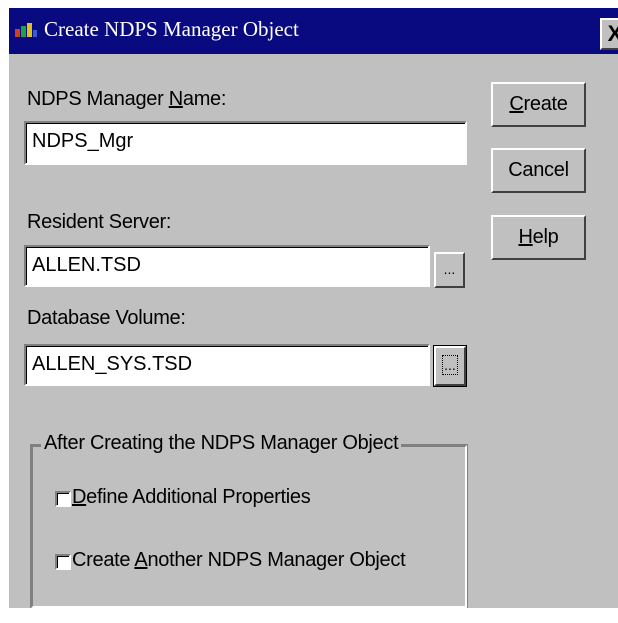 The image size is (618, 623). I want to click on resident-server-label: Resident Server:, so click(99, 222).